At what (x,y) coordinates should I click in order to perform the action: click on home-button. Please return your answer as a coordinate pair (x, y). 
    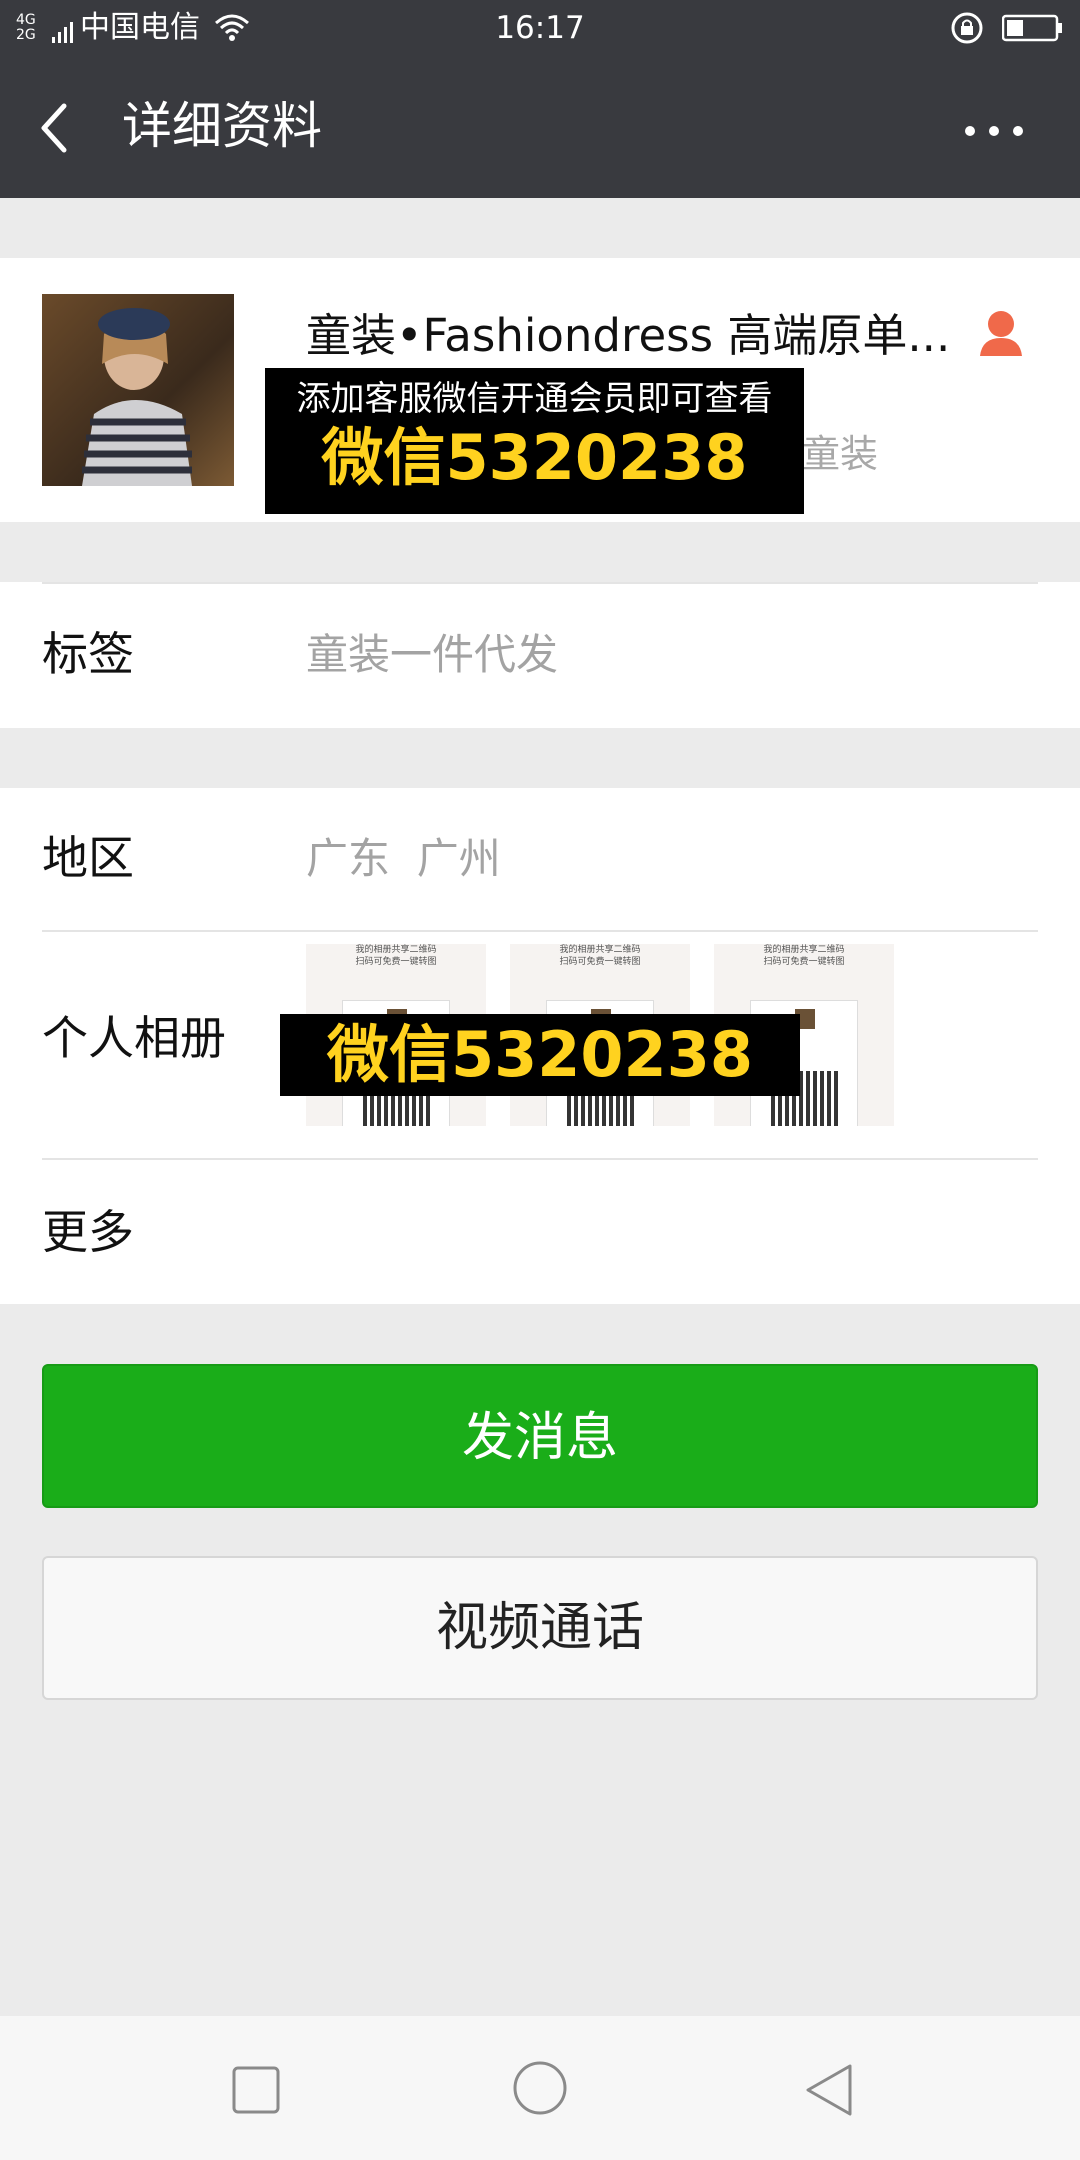
    Looking at the image, I should click on (540, 2088).